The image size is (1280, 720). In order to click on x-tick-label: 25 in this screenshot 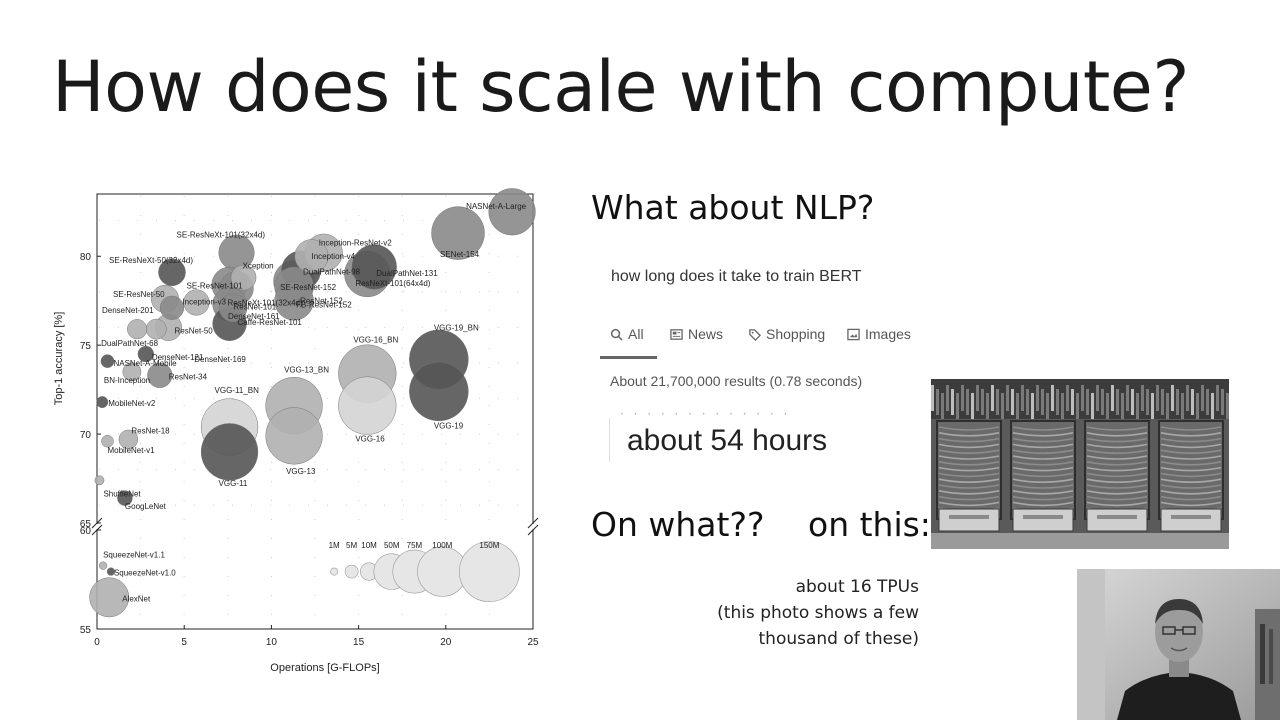, I will do `click(533, 642)`.